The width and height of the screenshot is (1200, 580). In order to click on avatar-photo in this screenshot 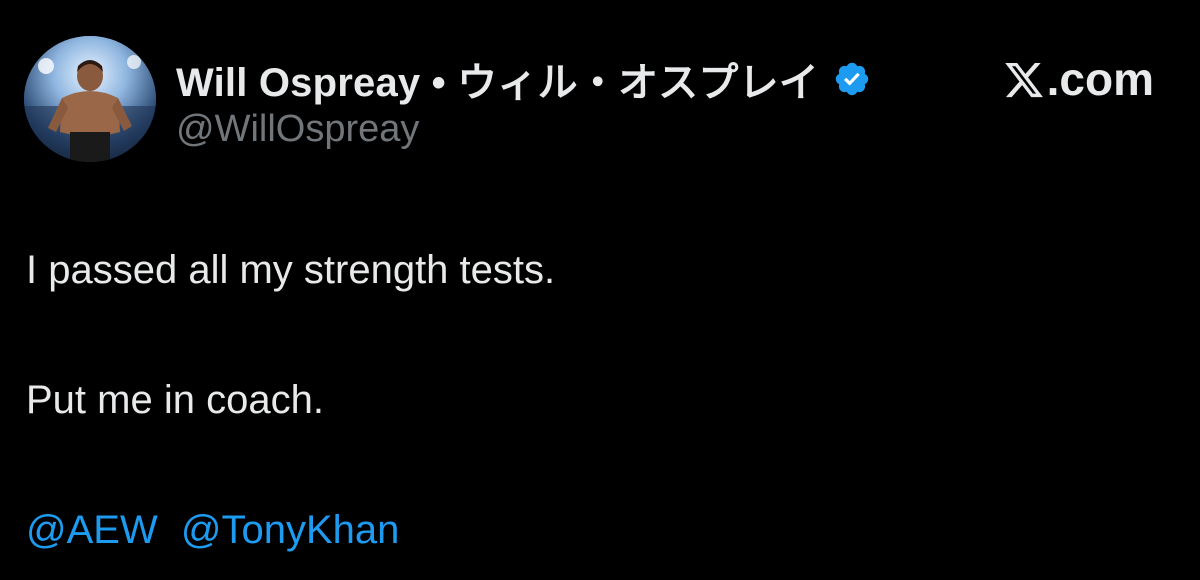, I will do `click(90, 99)`.